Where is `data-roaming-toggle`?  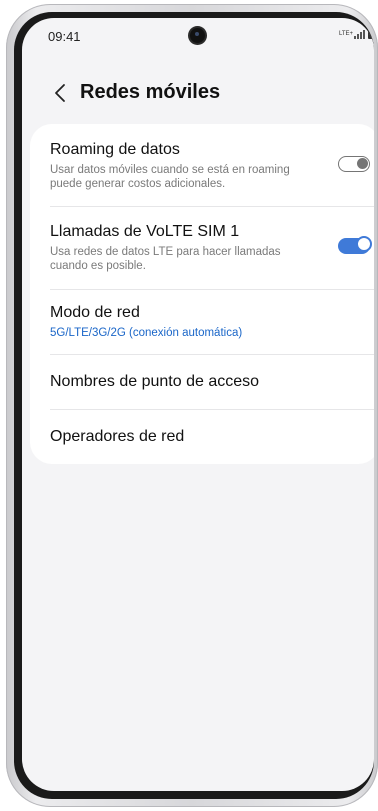
data-roaming-toggle is located at coordinates (354, 164).